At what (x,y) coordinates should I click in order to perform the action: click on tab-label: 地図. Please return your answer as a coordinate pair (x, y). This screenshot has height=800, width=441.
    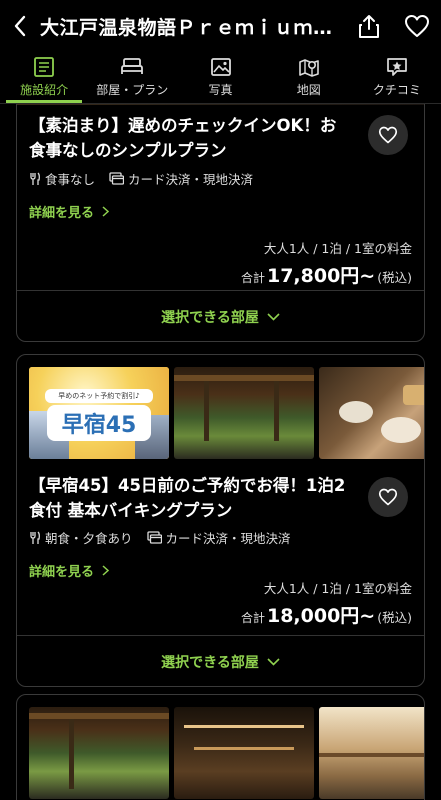
    Looking at the image, I should click on (308, 90).